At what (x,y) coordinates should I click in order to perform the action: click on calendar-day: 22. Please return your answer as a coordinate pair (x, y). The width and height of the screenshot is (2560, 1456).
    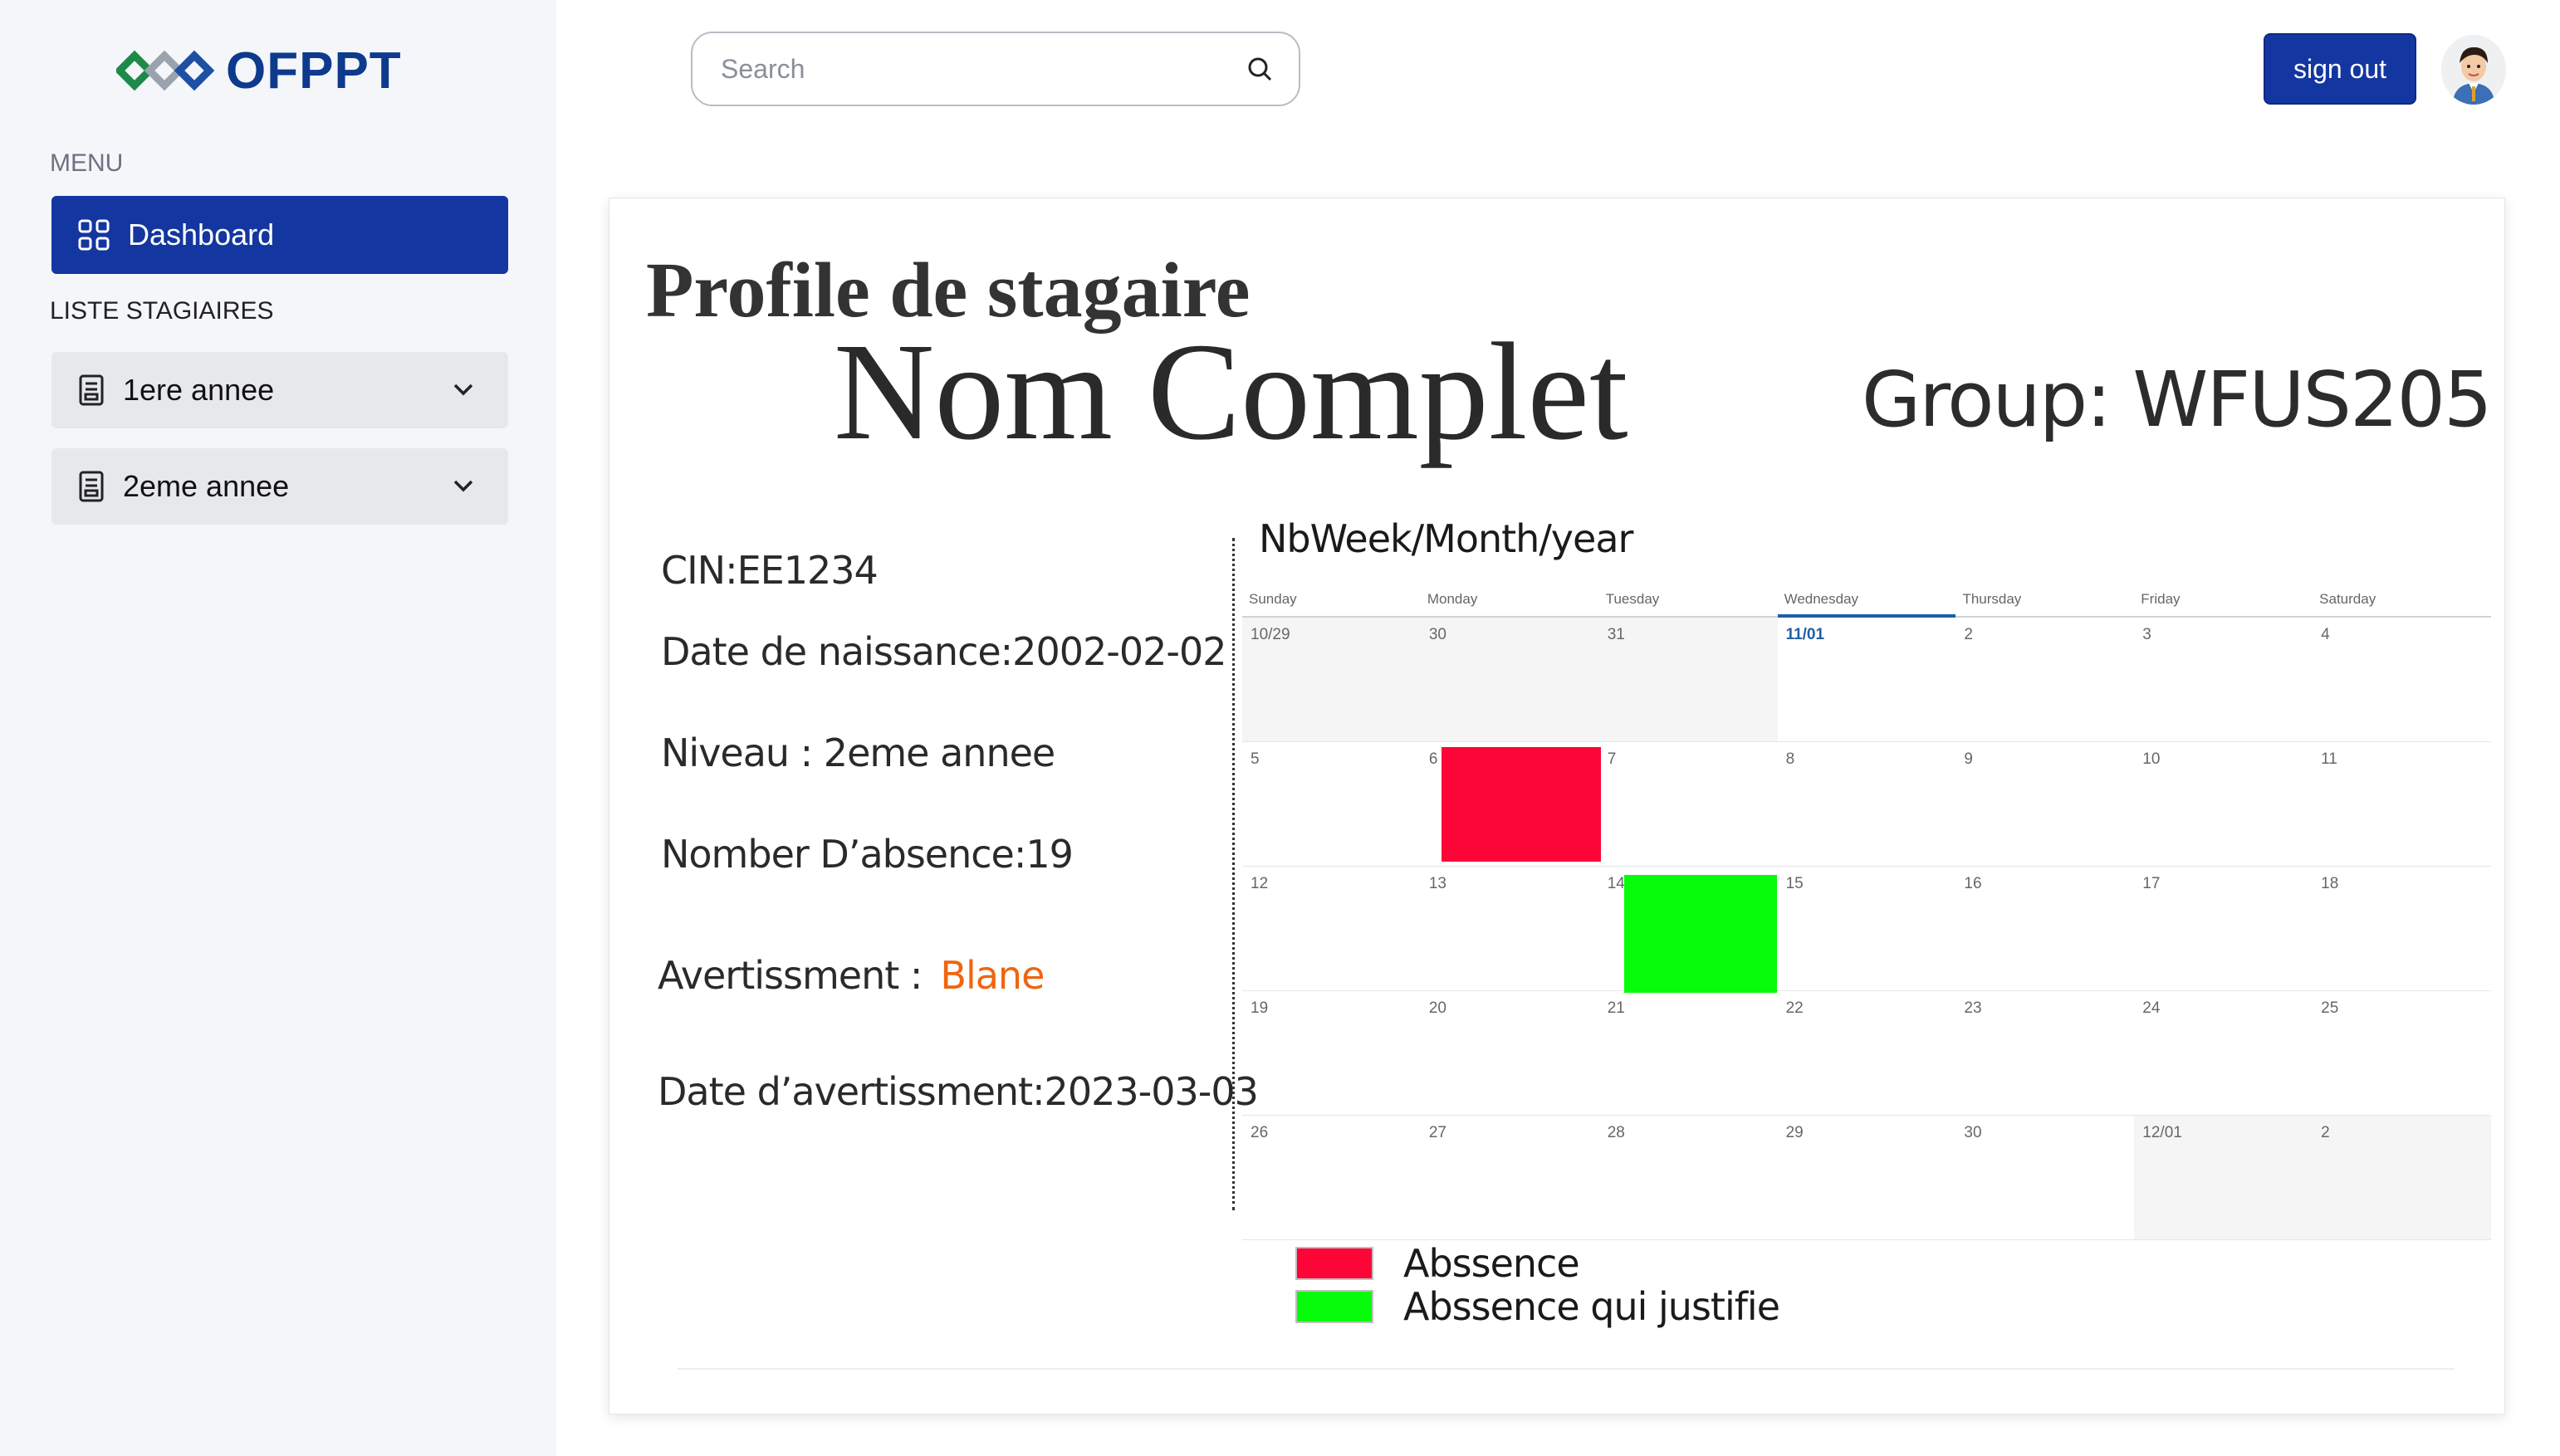
    Looking at the image, I should click on (1867, 1053).